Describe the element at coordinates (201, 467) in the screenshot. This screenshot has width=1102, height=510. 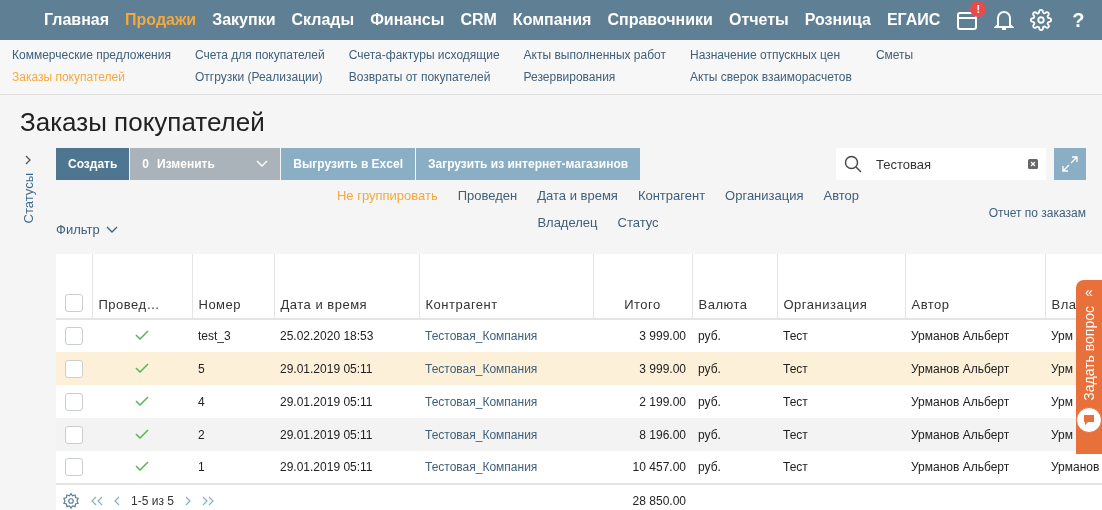
I see `table-cell: 1` at that location.